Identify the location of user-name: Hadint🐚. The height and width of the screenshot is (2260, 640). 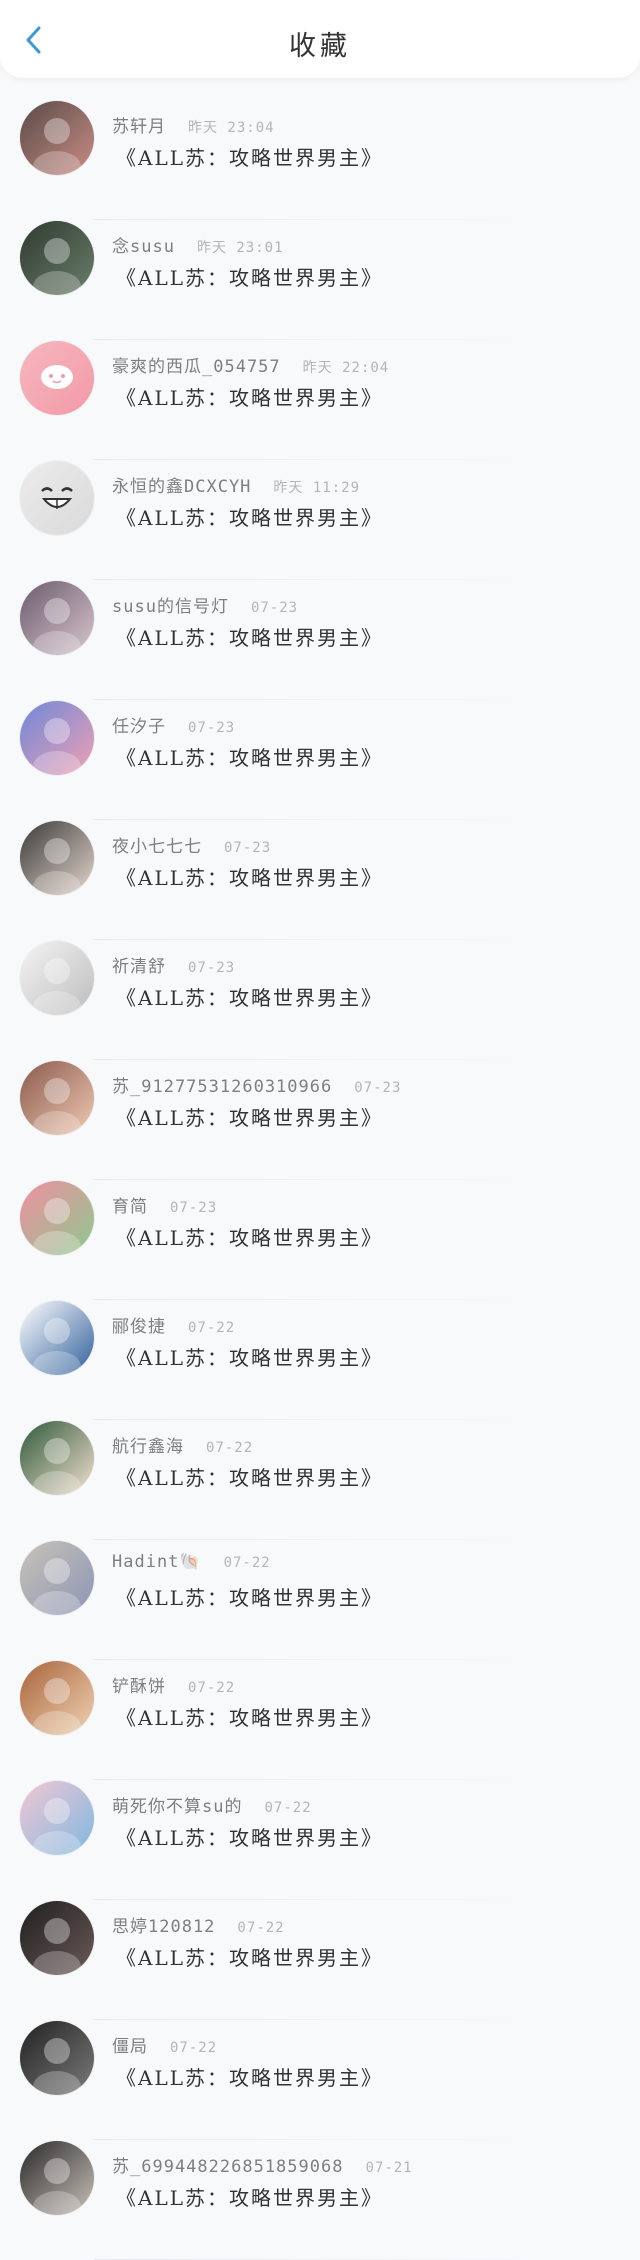
(157, 1562).